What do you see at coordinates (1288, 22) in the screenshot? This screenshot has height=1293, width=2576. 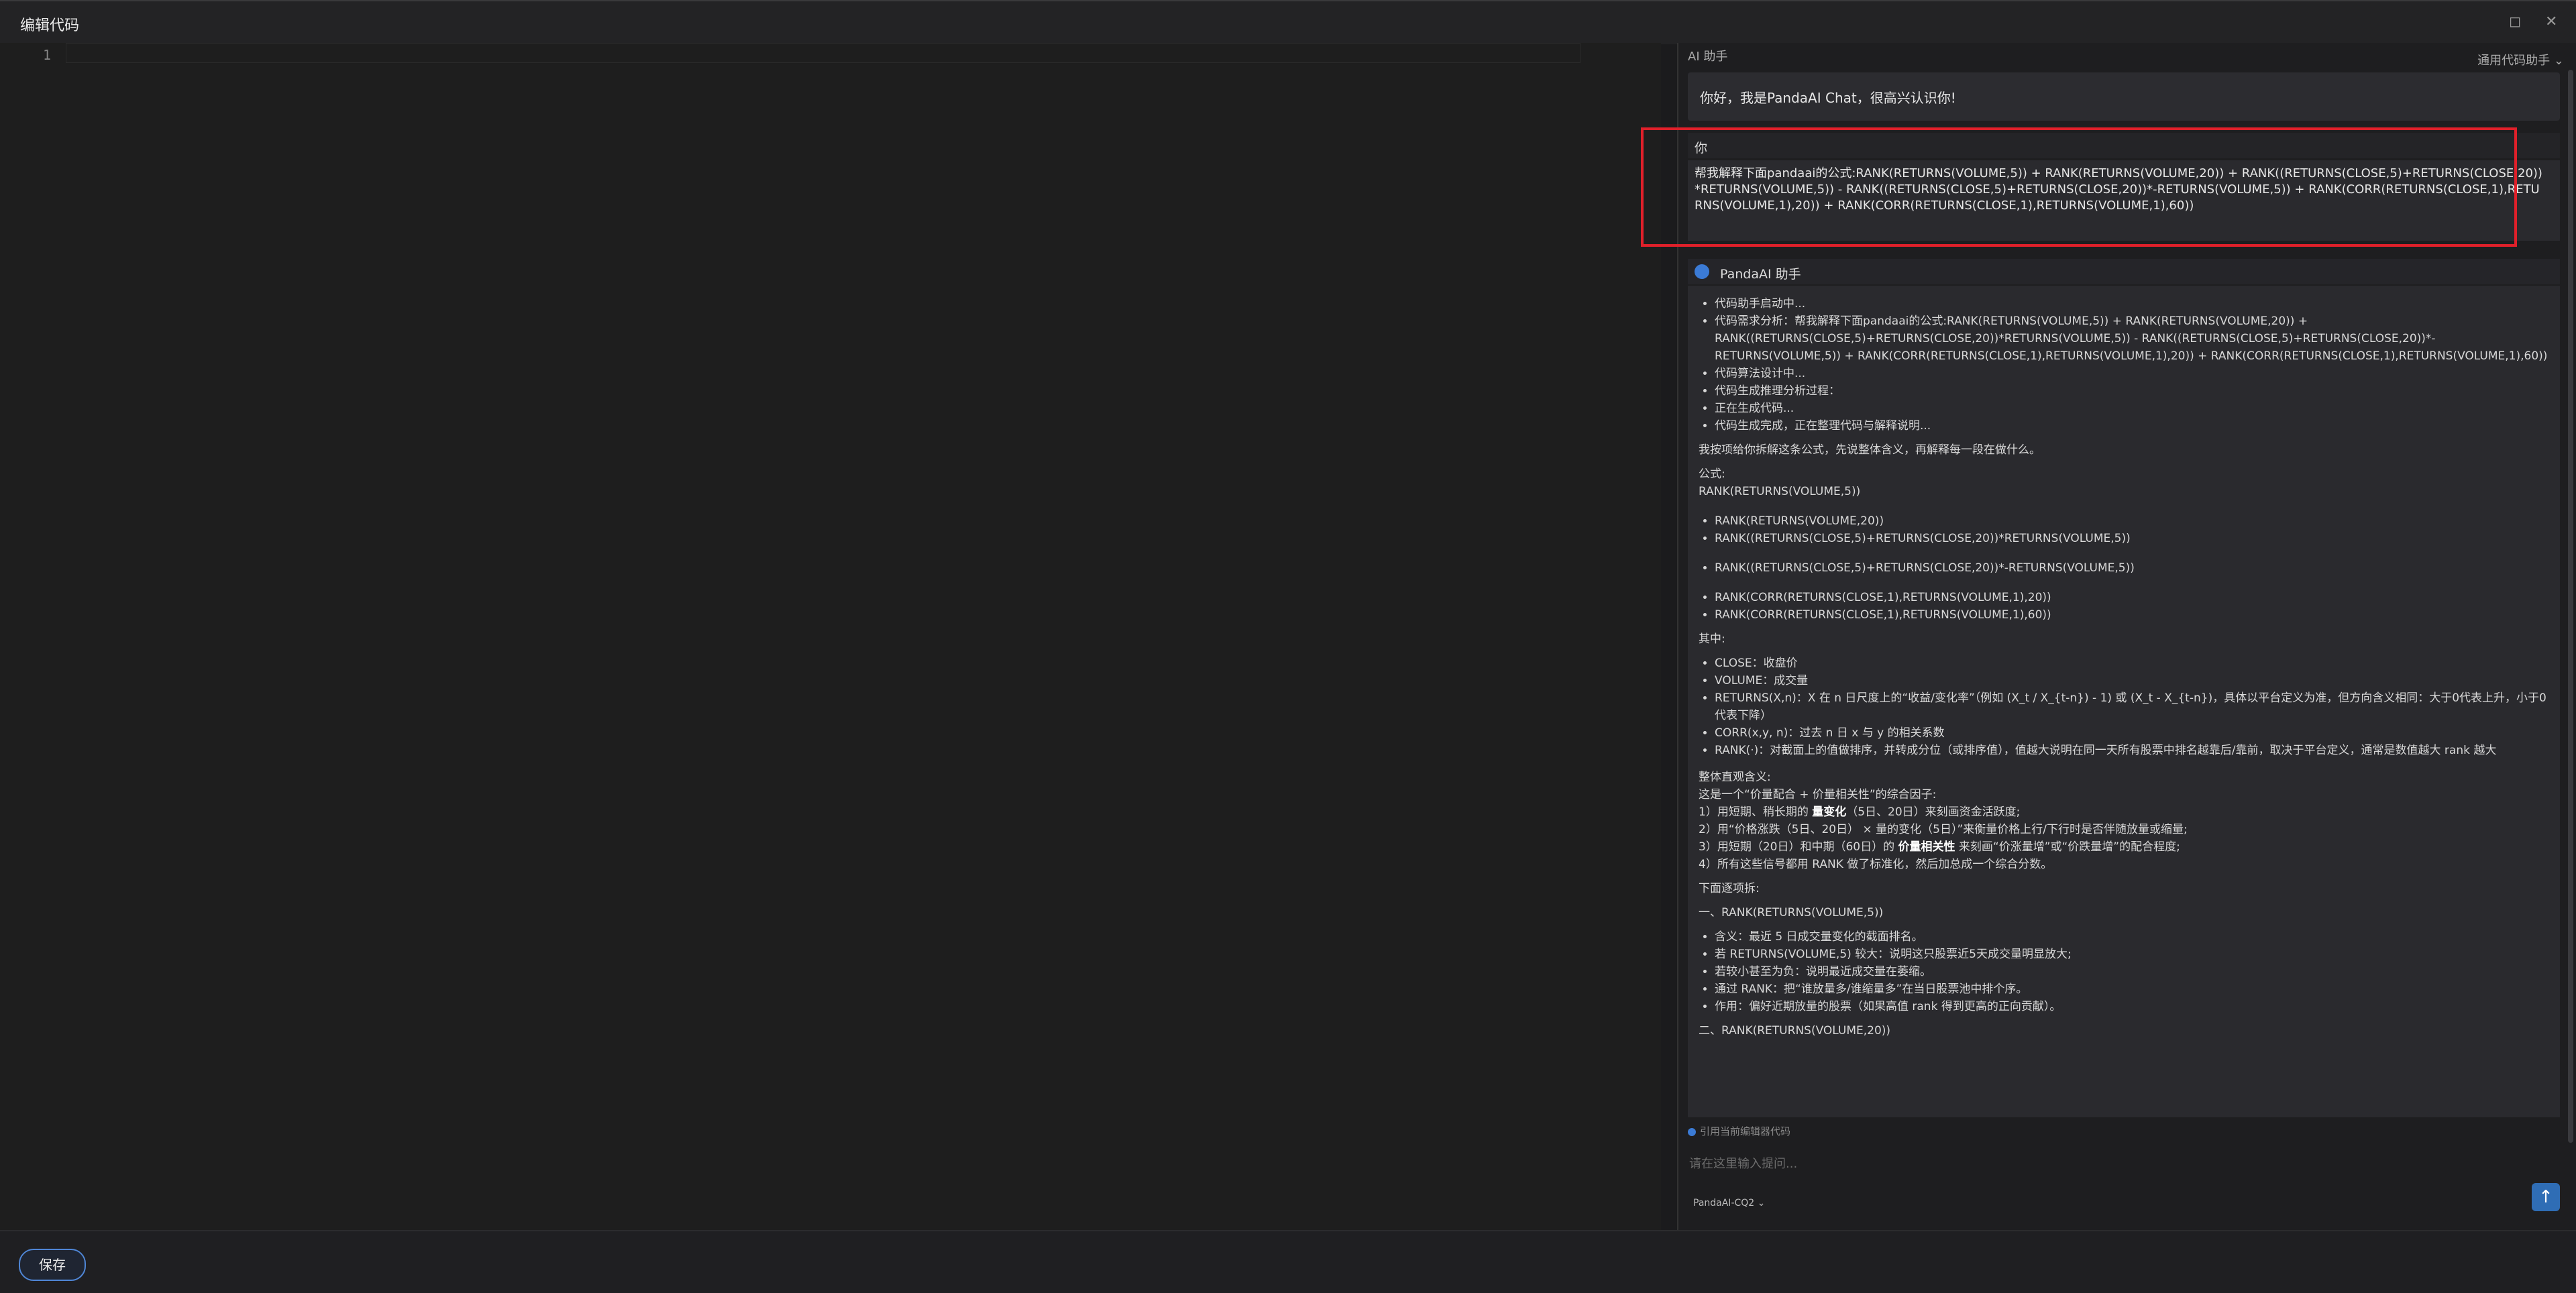 I see `window-titlebar: 编辑代码 ◻ ✕` at bounding box center [1288, 22].